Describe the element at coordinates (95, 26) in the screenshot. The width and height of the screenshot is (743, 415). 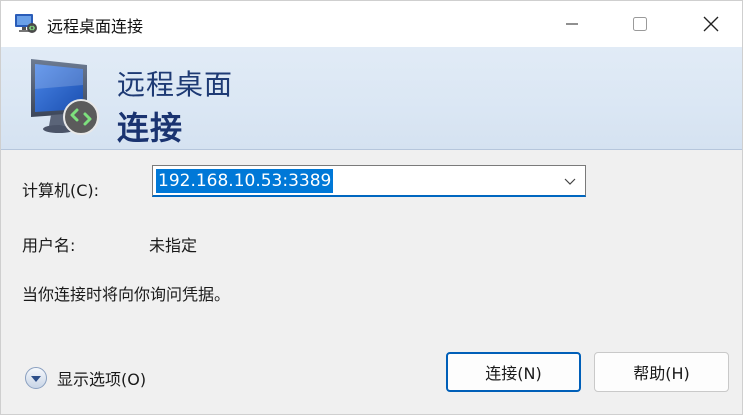
I see `window-title: 远程桌面连接` at that location.